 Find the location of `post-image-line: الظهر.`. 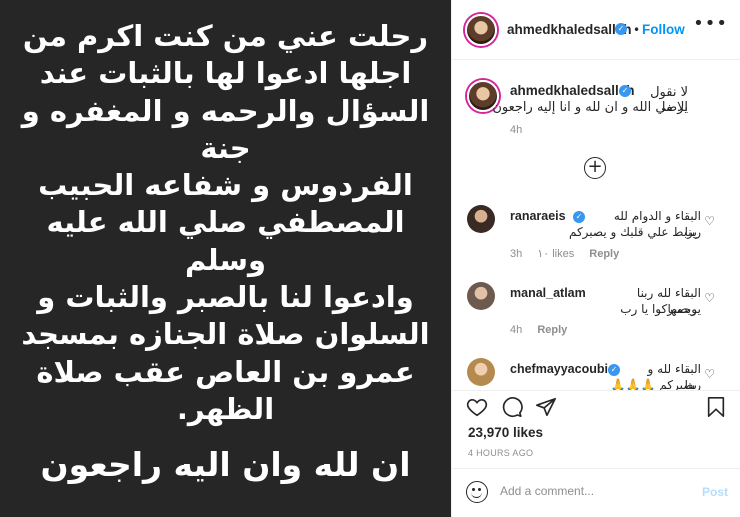

post-image-line: الظهر. is located at coordinates (225, 408).